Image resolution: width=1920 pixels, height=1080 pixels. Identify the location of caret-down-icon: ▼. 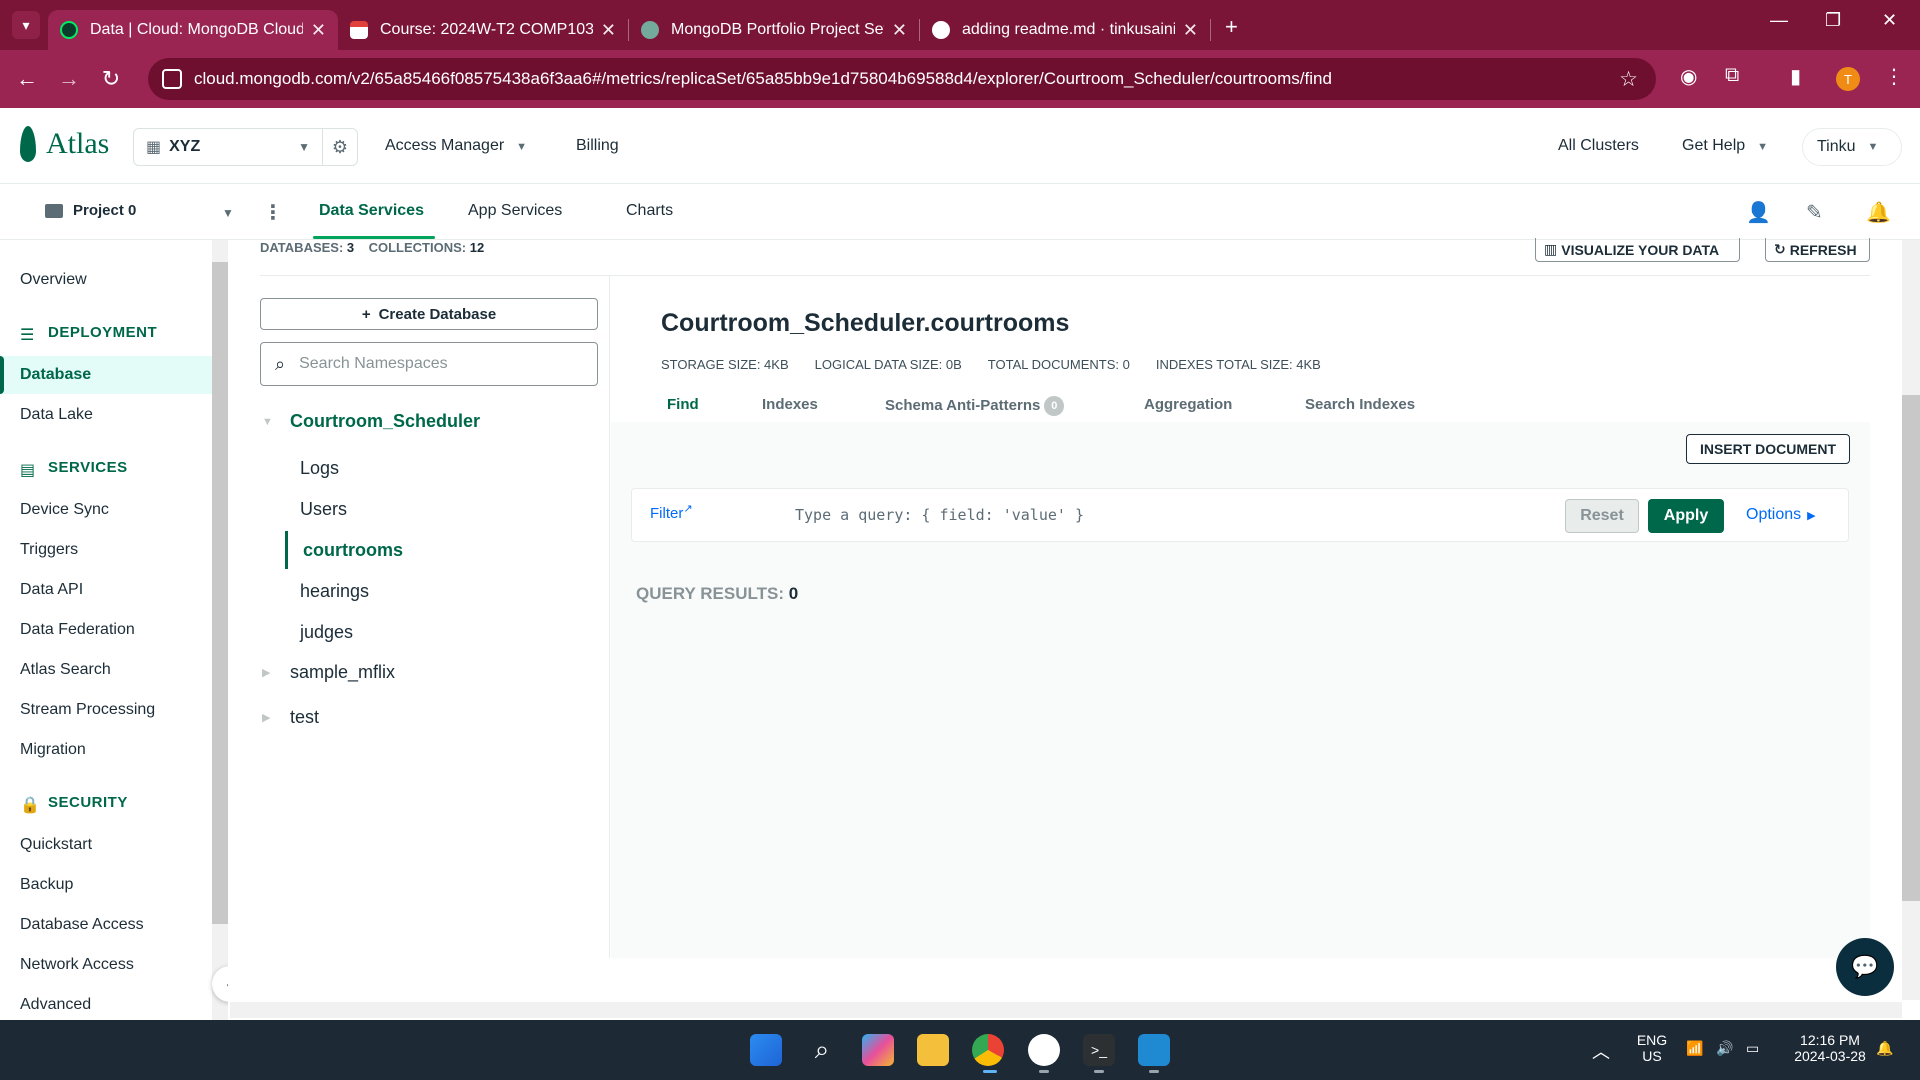
(228, 213).